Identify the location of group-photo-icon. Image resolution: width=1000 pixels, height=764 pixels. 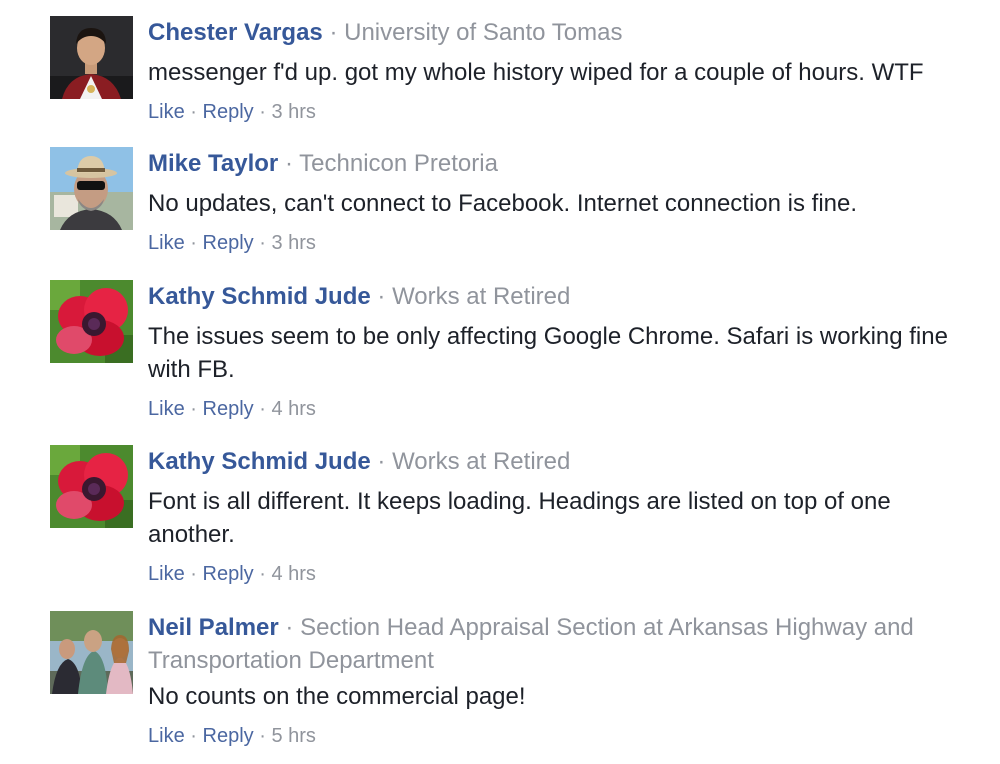
(91, 652).